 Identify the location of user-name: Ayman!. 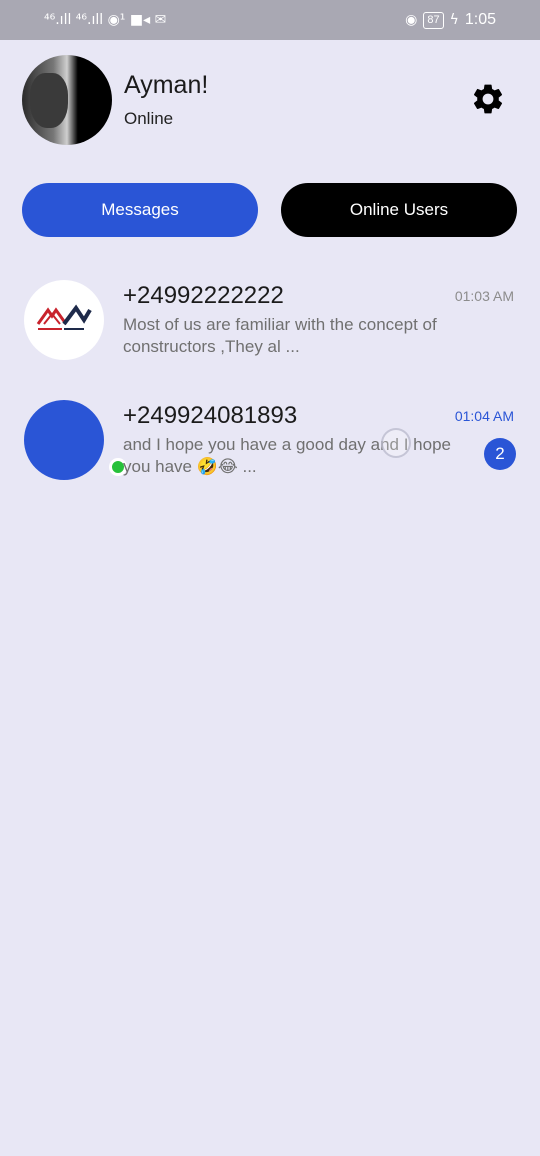
(166, 85).